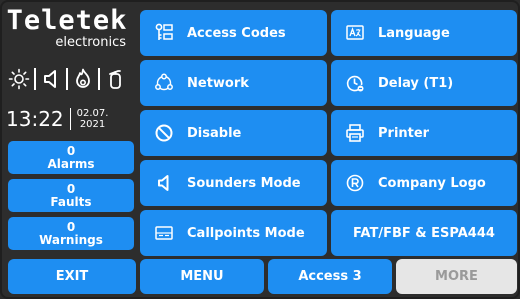  I want to click on sun-icon, so click(19, 79).